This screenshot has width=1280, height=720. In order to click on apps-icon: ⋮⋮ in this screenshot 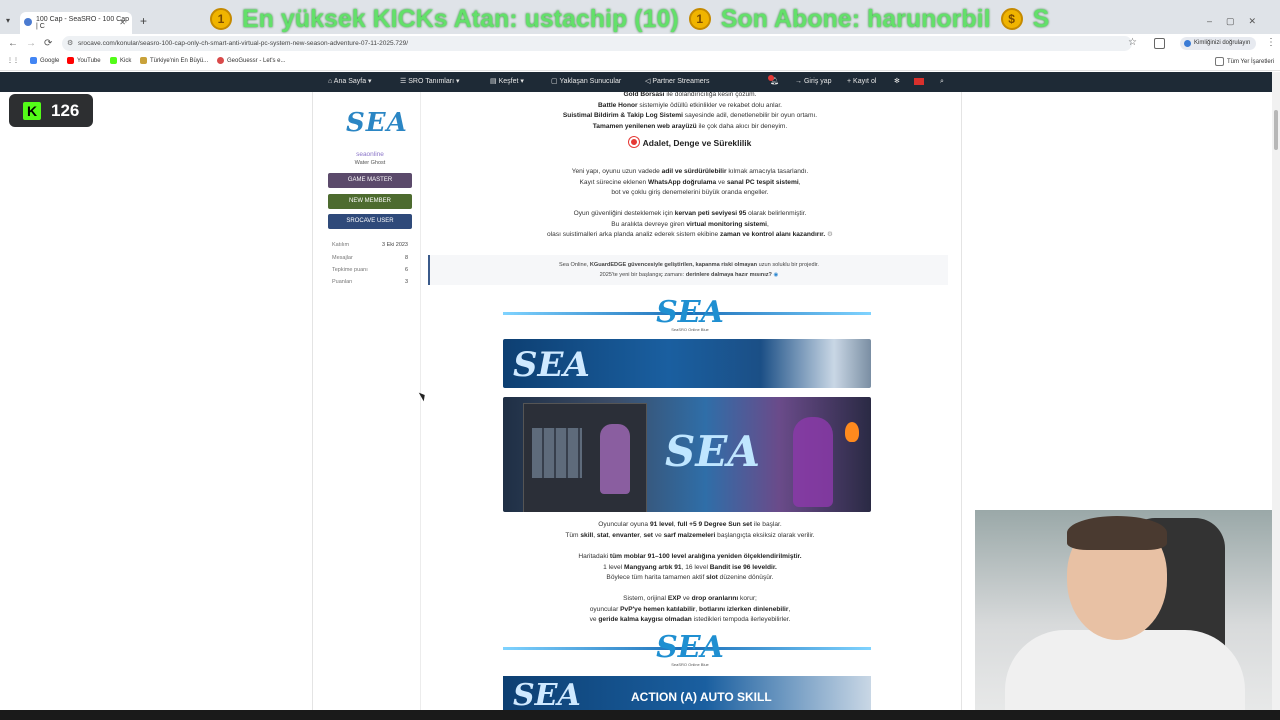, I will do `click(13, 60)`.